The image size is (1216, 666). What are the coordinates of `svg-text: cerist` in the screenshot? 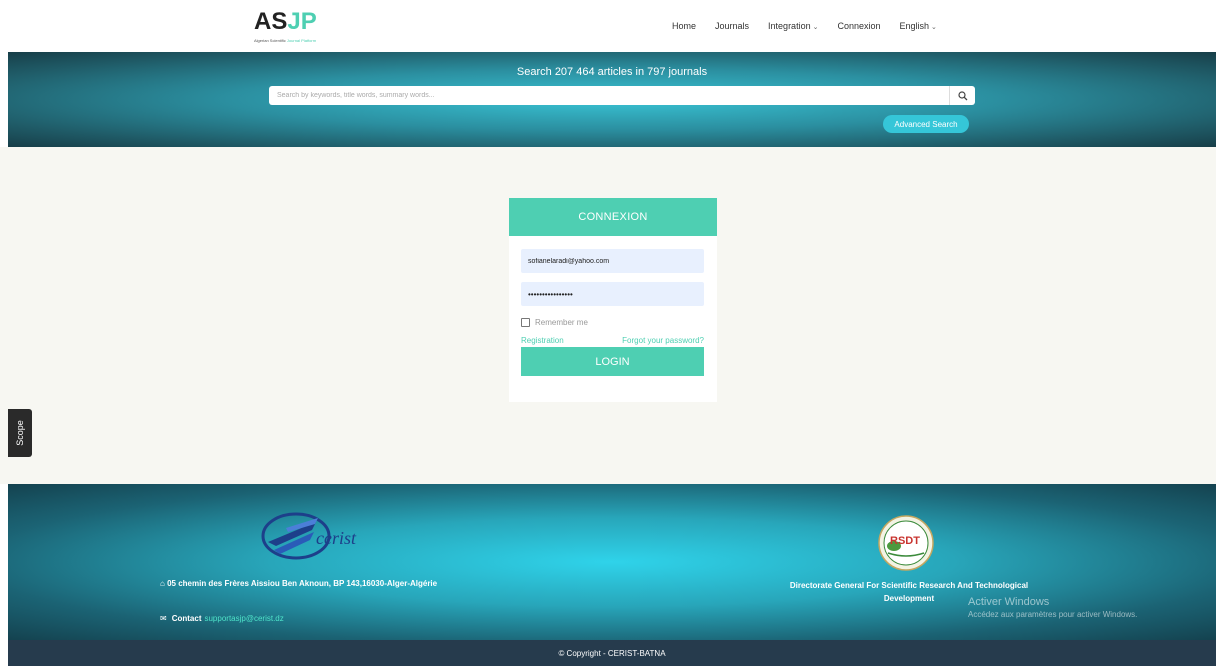 It's located at (336, 538).